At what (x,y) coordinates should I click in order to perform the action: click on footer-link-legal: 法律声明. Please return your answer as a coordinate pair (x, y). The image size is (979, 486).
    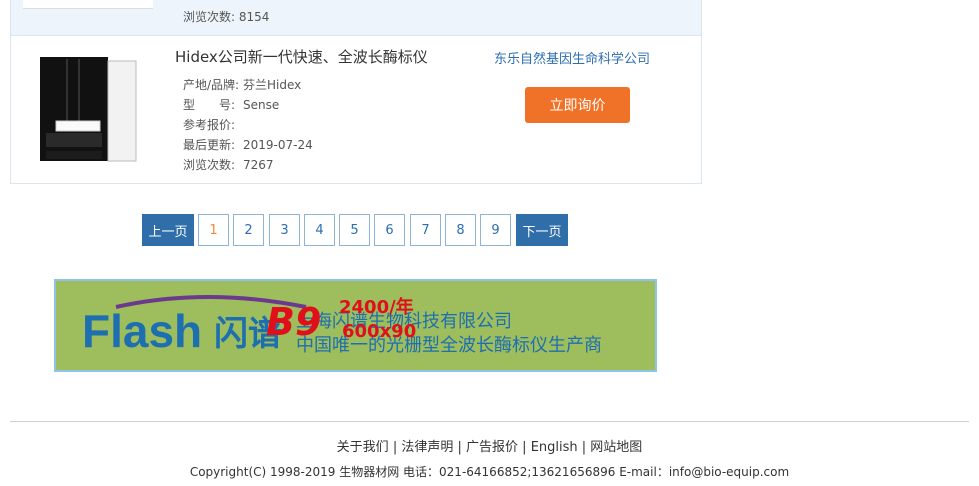
    Looking at the image, I should click on (427, 447).